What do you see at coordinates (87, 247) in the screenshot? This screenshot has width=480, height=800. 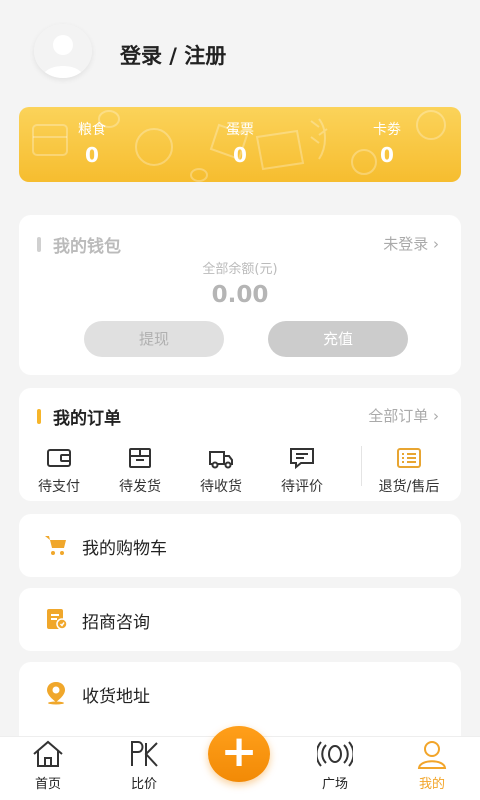 I see `wallet-title-text: 我的钱包` at bounding box center [87, 247].